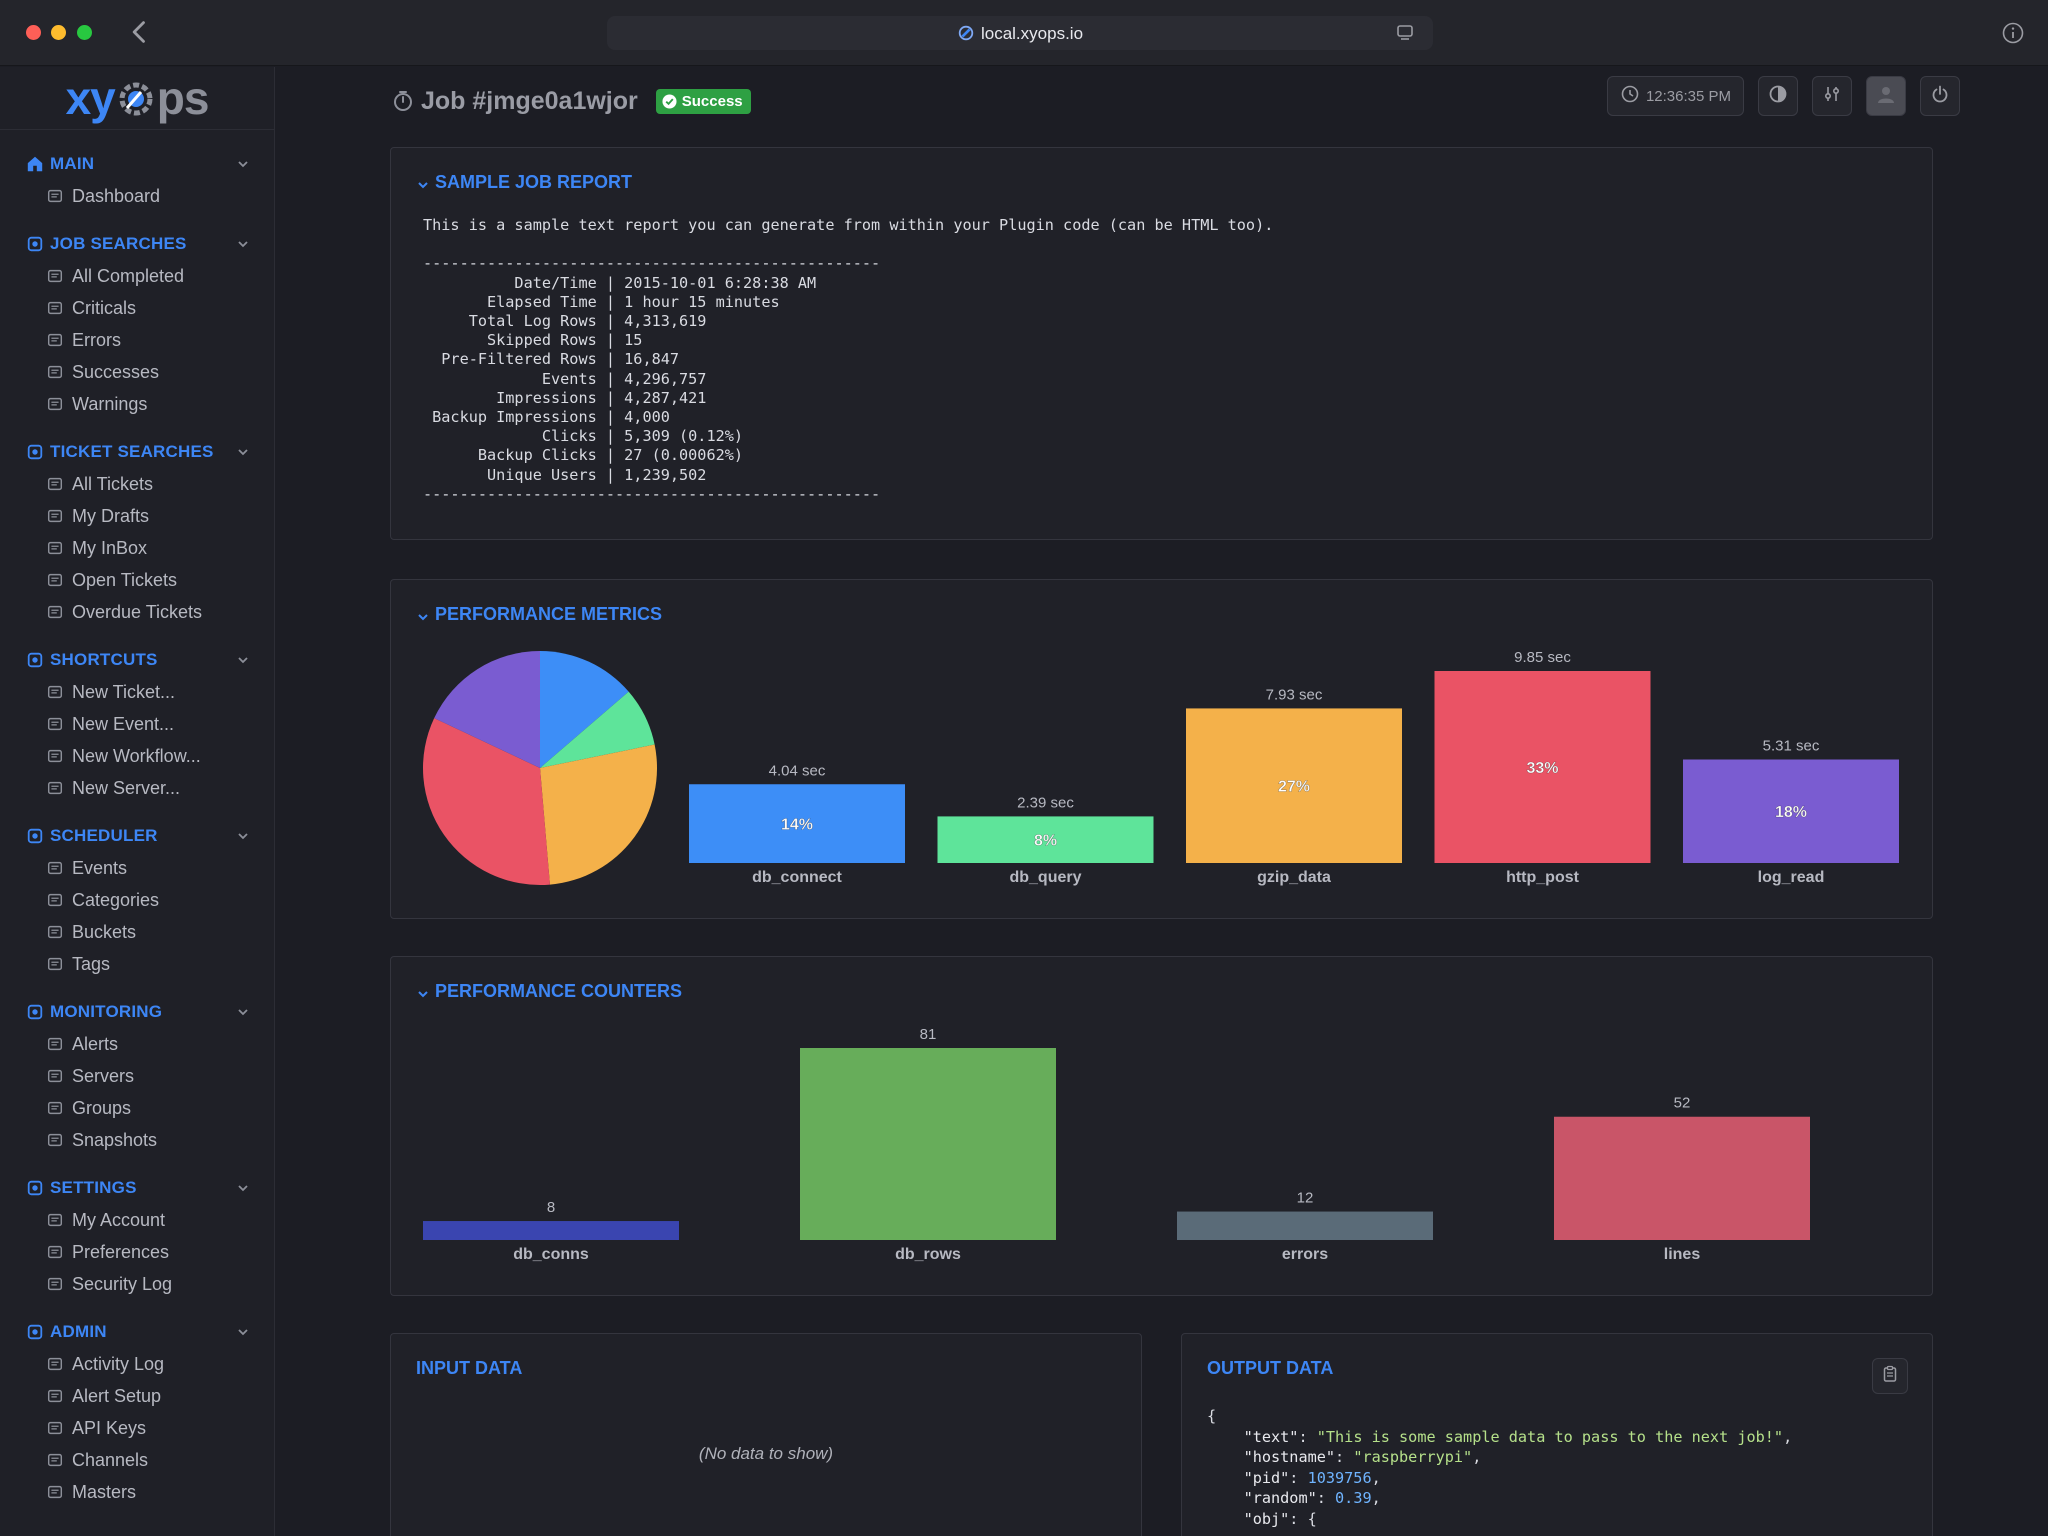 Image resolution: width=2048 pixels, height=1536 pixels. Describe the element at coordinates (1688, 96) in the screenshot. I see `clock-text: 12:36:35 PM` at that location.